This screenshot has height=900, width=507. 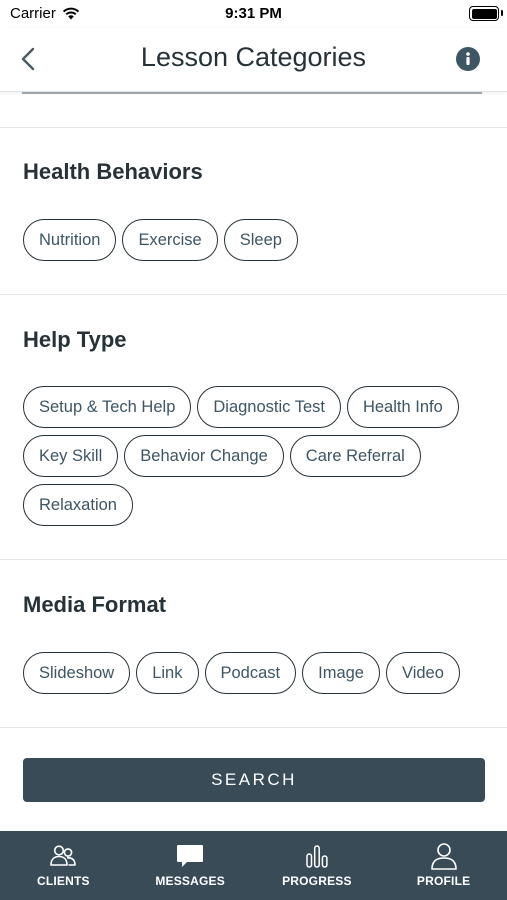 What do you see at coordinates (78, 505) in the screenshot?
I see `chip-relaxation: Relaxation` at bounding box center [78, 505].